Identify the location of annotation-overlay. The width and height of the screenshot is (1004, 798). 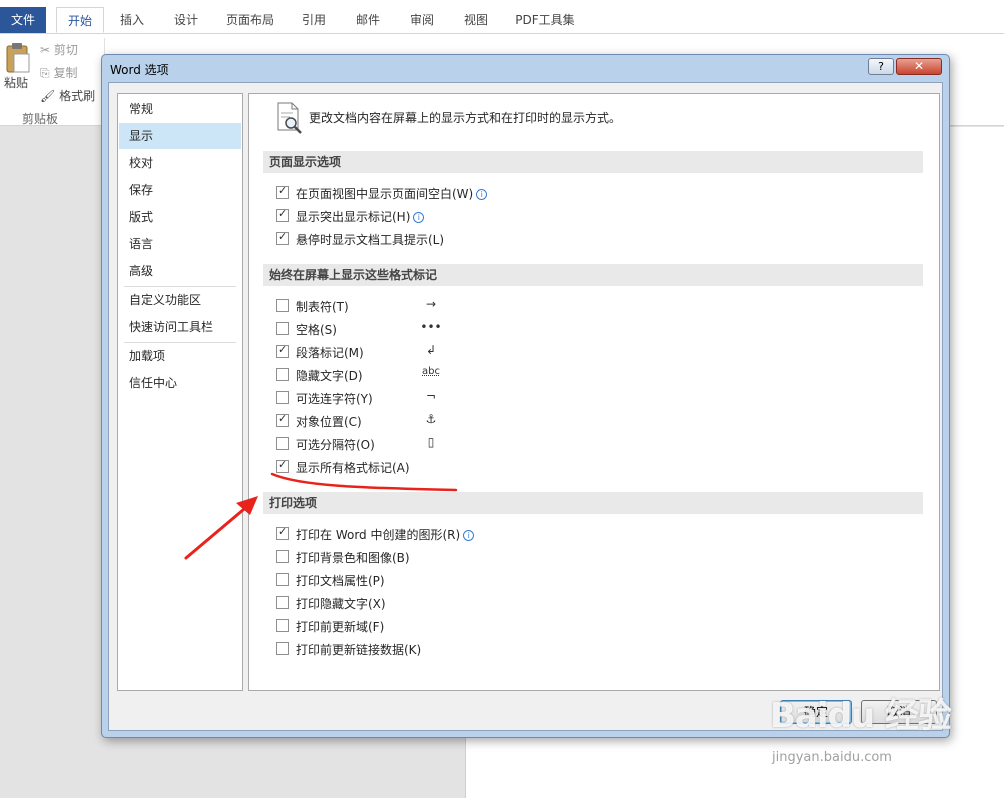
(321, 516).